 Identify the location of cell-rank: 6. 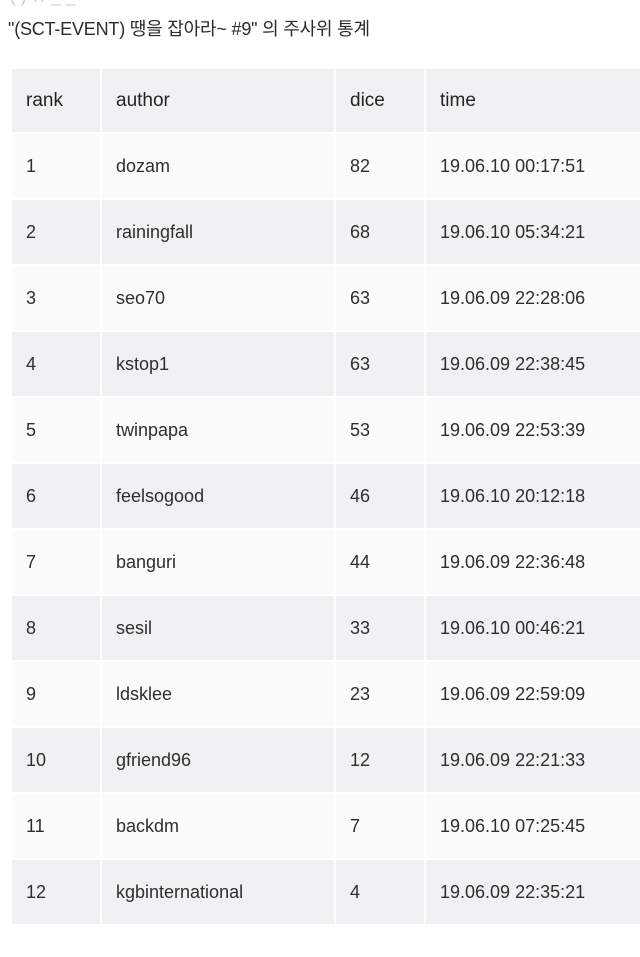
(51, 496).